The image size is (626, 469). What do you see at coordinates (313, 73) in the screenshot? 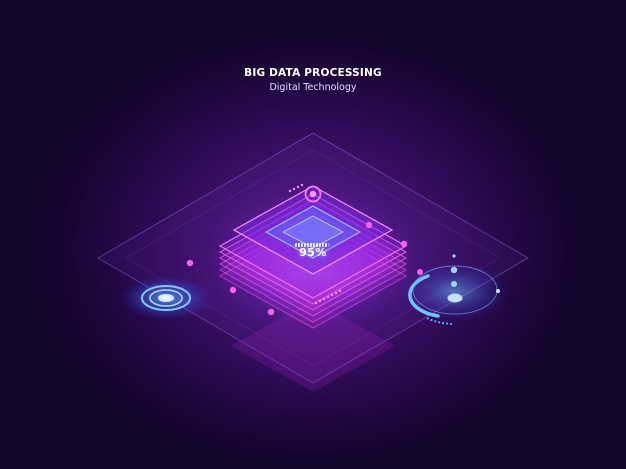
I see `page-title: BIG DATA PROCESSING` at bounding box center [313, 73].